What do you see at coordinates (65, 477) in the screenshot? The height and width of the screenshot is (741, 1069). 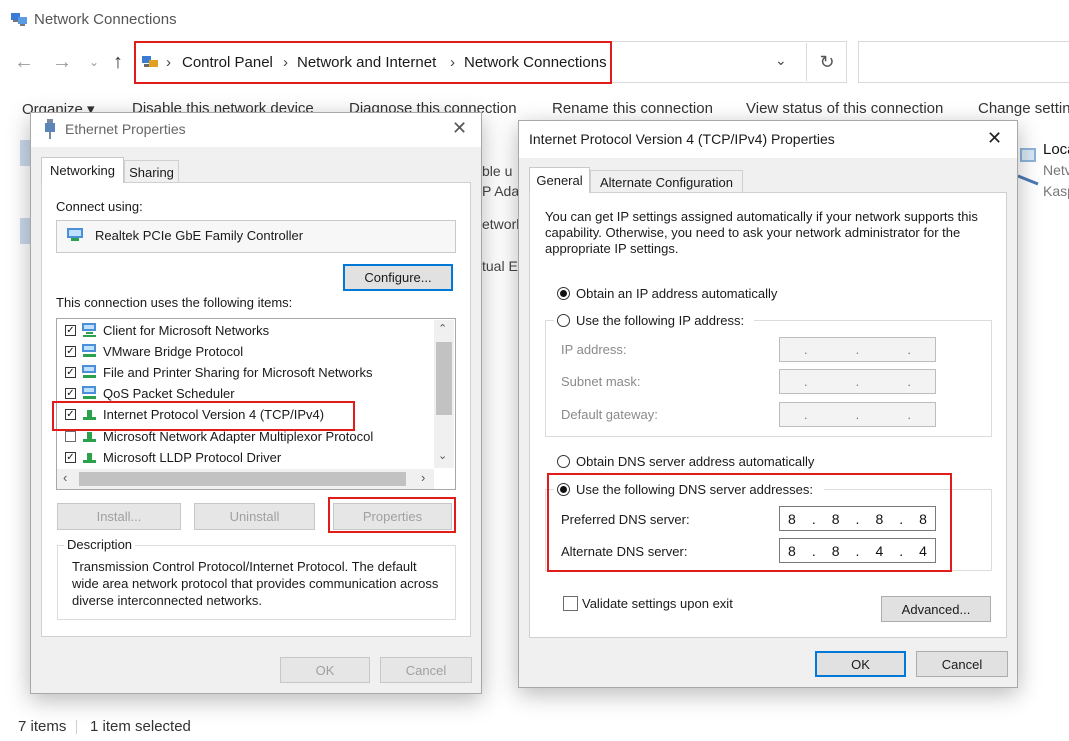 I see `scroll-left-icon: ‹` at bounding box center [65, 477].